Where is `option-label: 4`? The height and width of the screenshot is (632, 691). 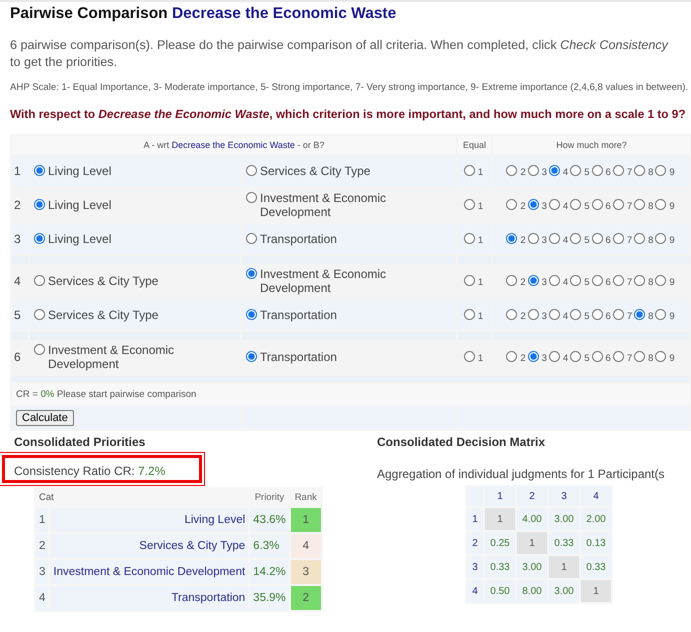
option-label: 4 is located at coordinates (565, 172).